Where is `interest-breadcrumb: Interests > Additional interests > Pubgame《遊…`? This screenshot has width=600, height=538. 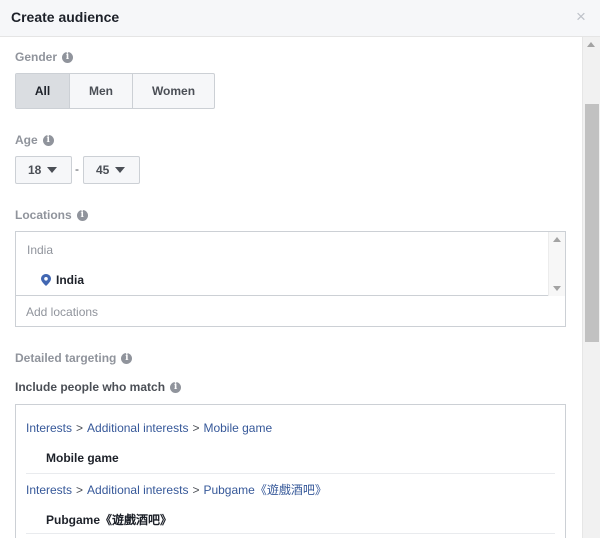
interest-breadcrumb: Interests > Additional interests > Pubgame《遊… is located at coordinates (176, 489).